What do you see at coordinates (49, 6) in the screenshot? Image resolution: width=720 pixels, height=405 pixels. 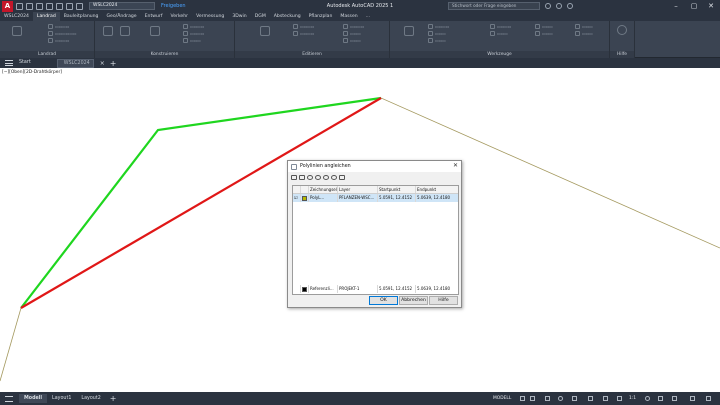 I see `save-as-icon` at bounding box center [49, 6].